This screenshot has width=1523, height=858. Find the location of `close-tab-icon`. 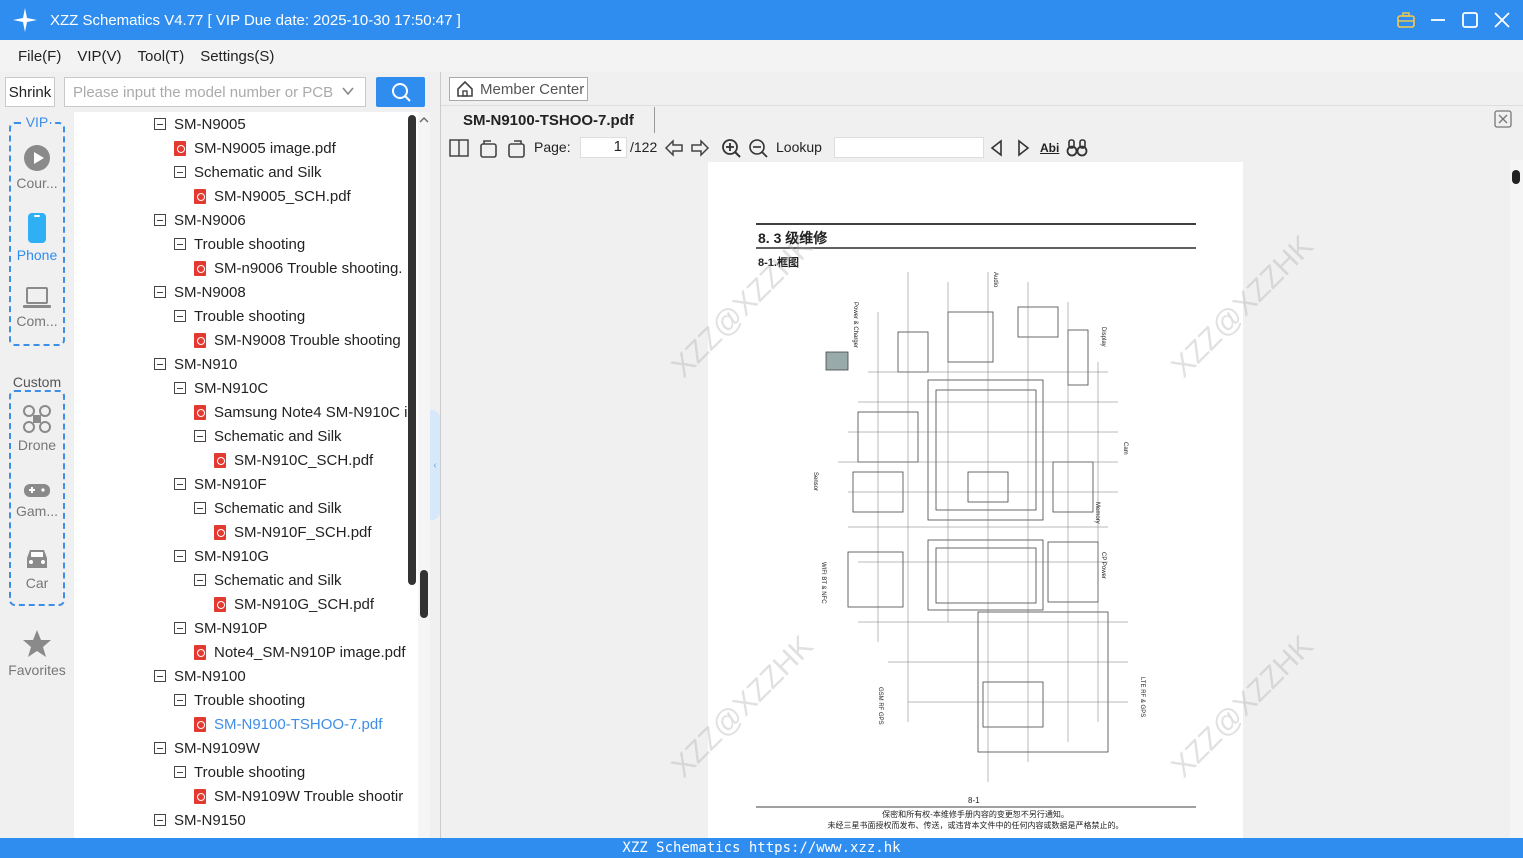

close-tab-icon is located at coordinates (1503, 120).